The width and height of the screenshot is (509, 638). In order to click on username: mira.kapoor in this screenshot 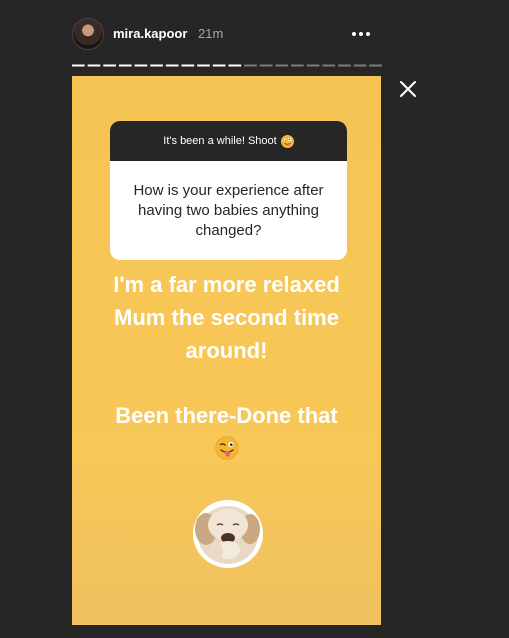, I will do `click(150, 33)`.